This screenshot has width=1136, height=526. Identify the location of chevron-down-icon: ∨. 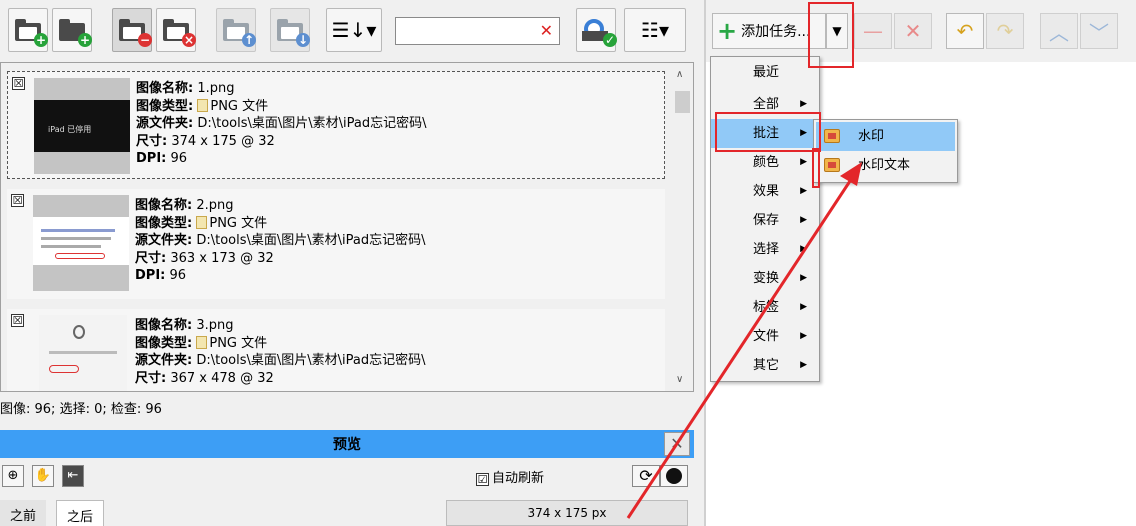
(679, 379).